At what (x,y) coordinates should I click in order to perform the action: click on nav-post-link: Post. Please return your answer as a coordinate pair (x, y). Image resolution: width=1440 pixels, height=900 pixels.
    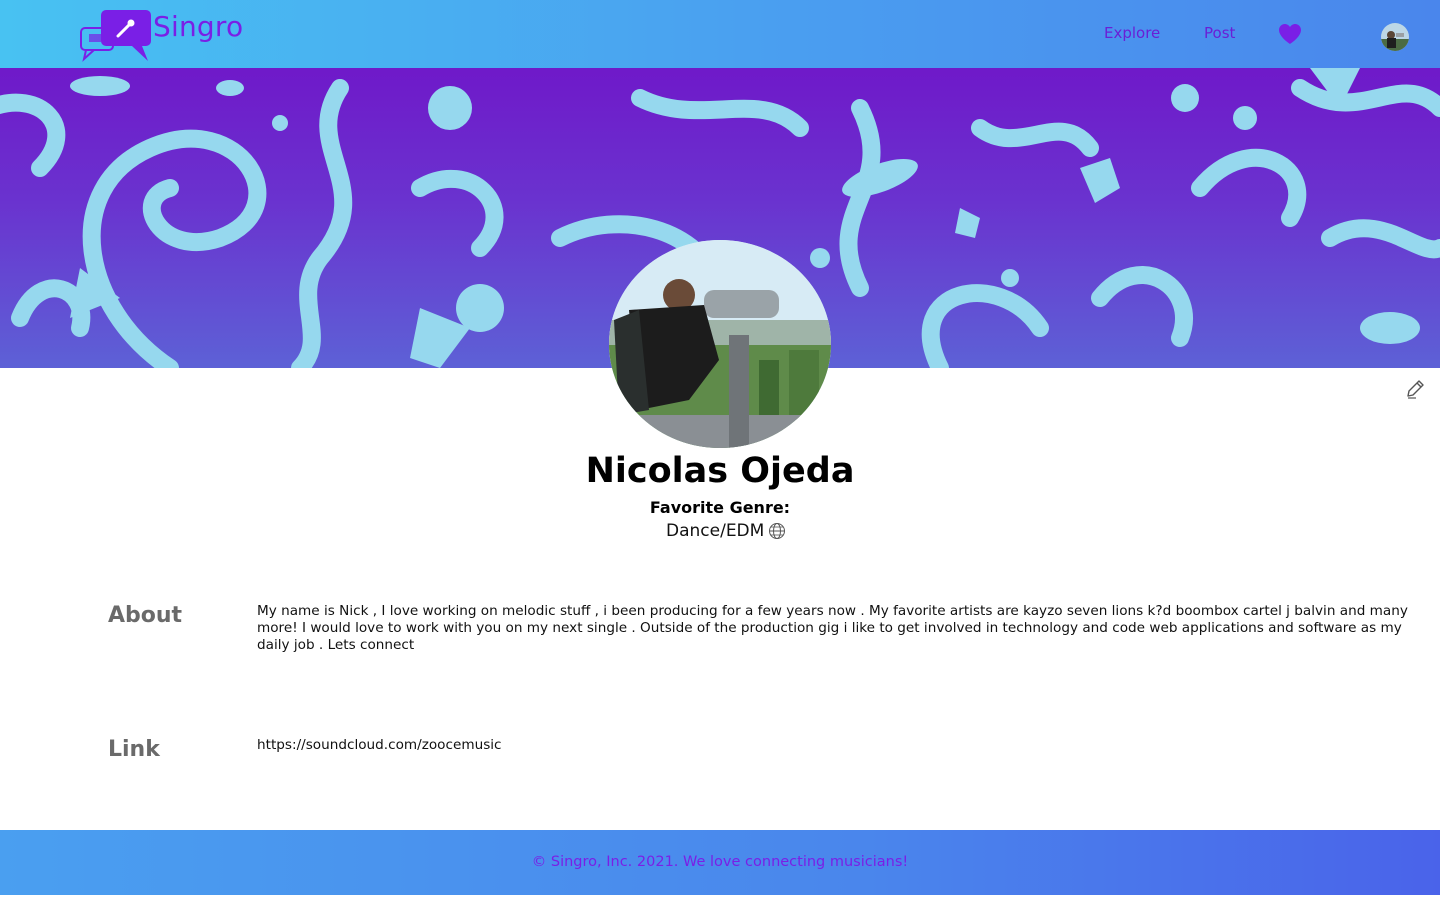
    Looking at the image, I should click on (1219, 33).